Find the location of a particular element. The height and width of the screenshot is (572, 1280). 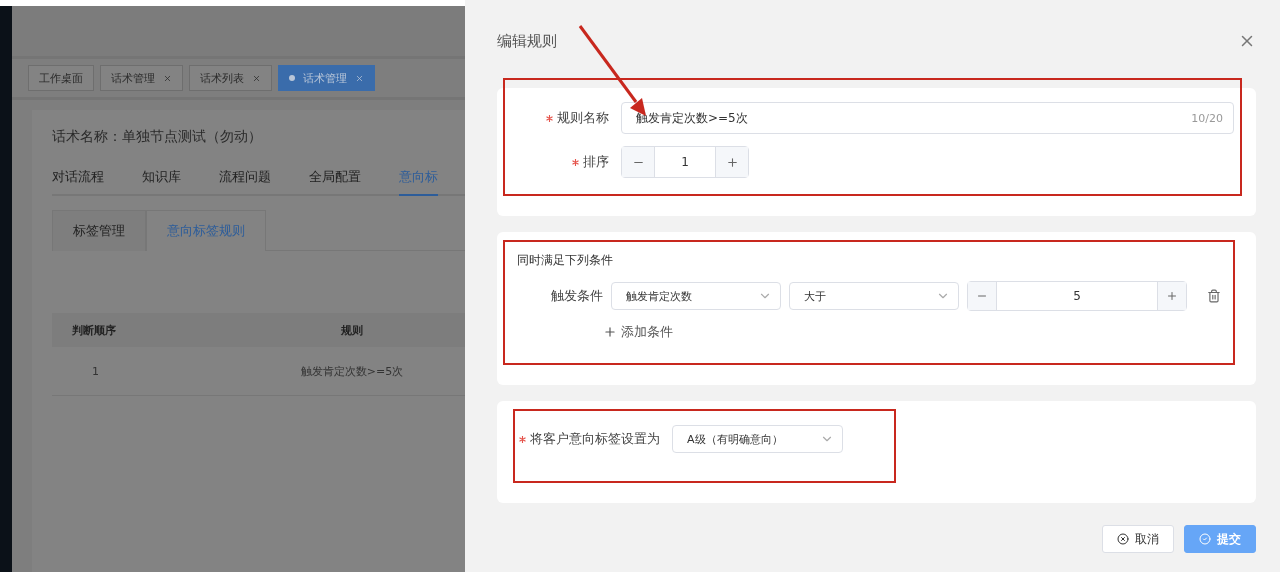

label-text: 排序 is located at coordinates (596, 162).